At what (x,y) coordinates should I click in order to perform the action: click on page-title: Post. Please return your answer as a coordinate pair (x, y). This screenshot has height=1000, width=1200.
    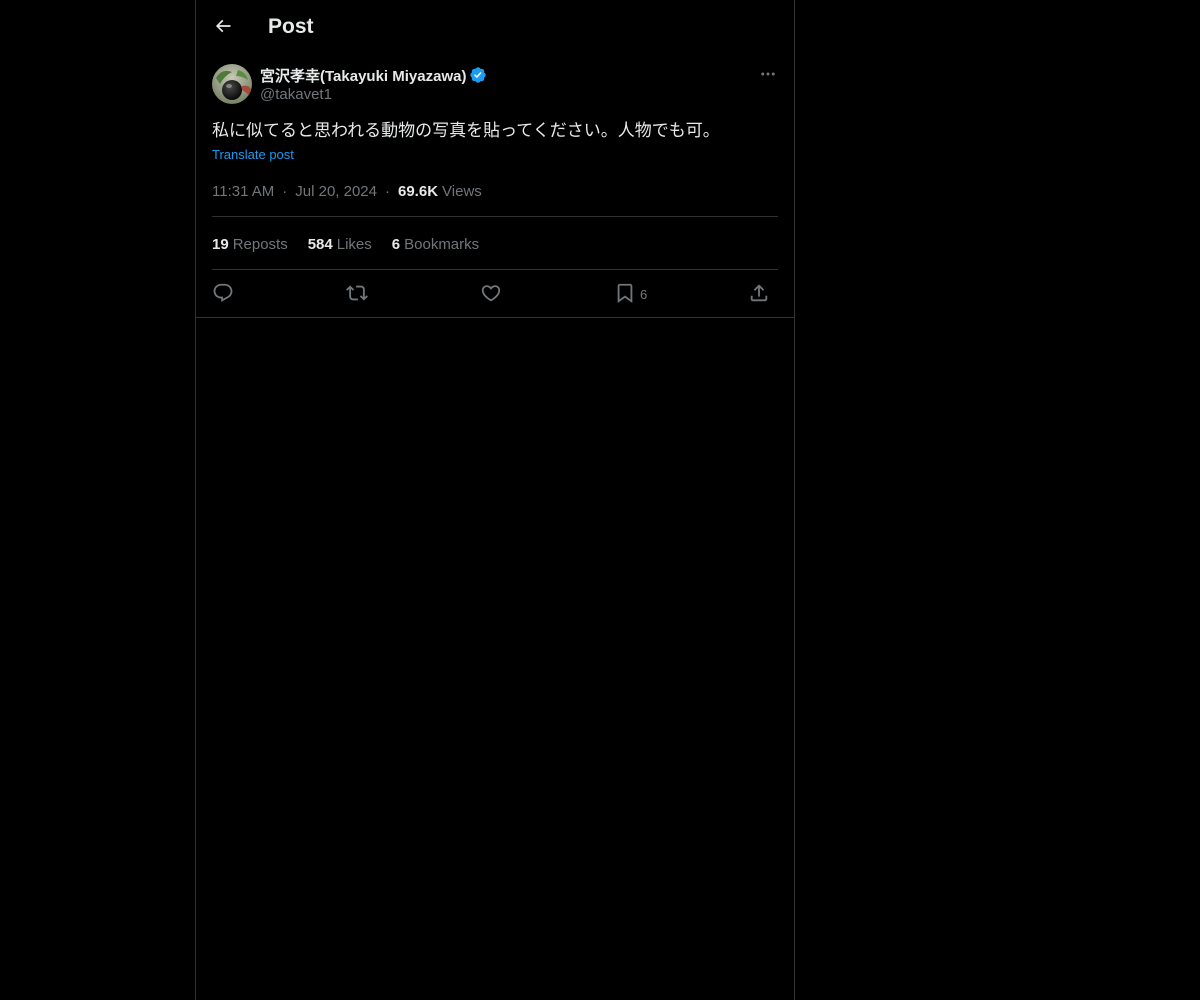
    Looking at the image, I should click on (291, 26).